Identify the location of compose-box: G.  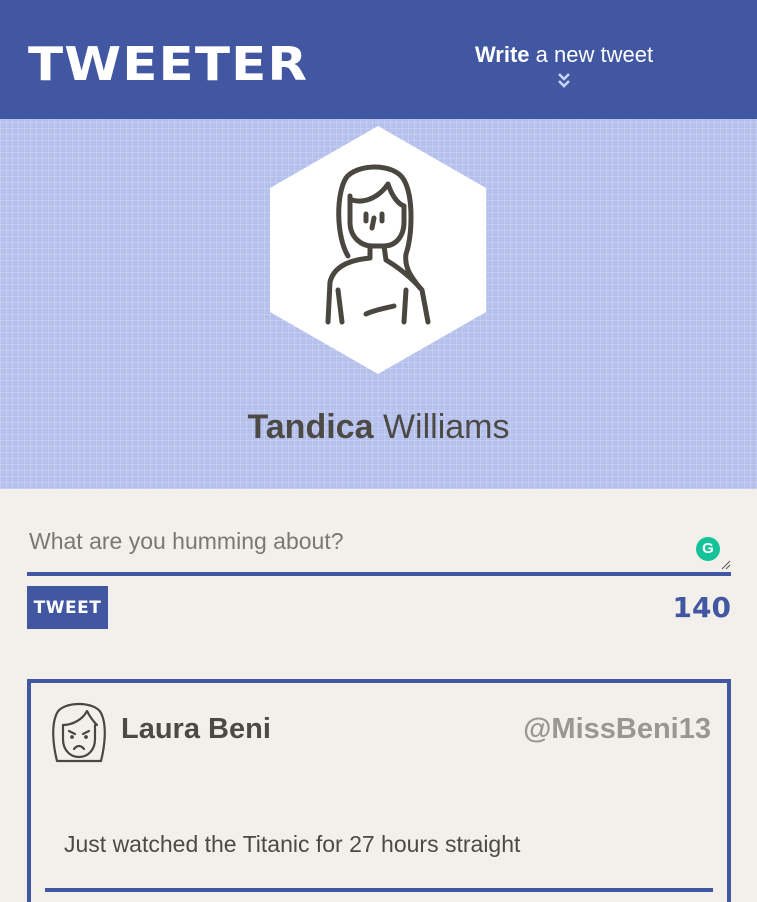
(379, 548).